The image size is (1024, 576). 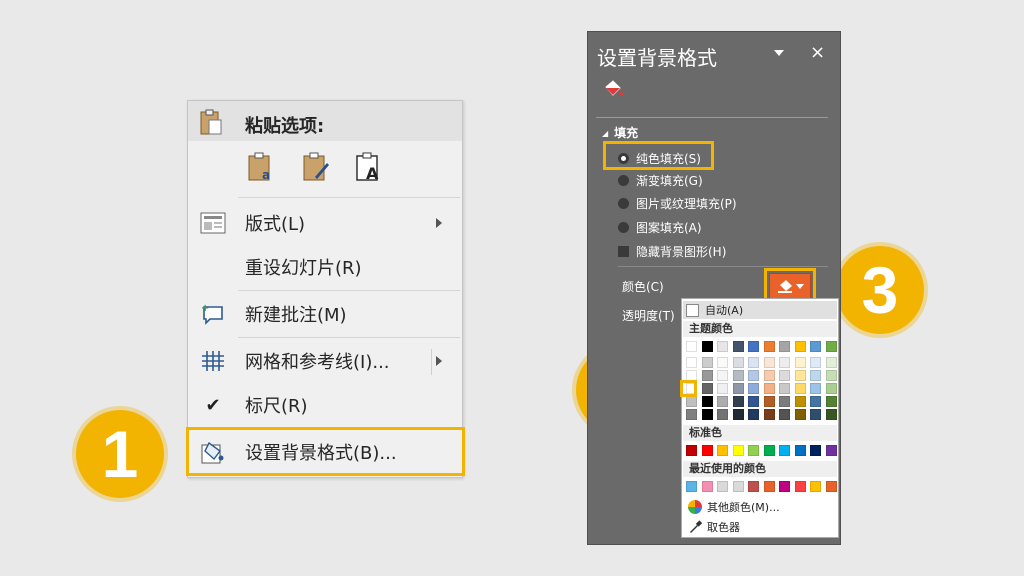 What do you see at coordinates (760, 310) in the screenshot?
I see `automatic-color-option: 自动(A)` at bounding box center [760, 310].